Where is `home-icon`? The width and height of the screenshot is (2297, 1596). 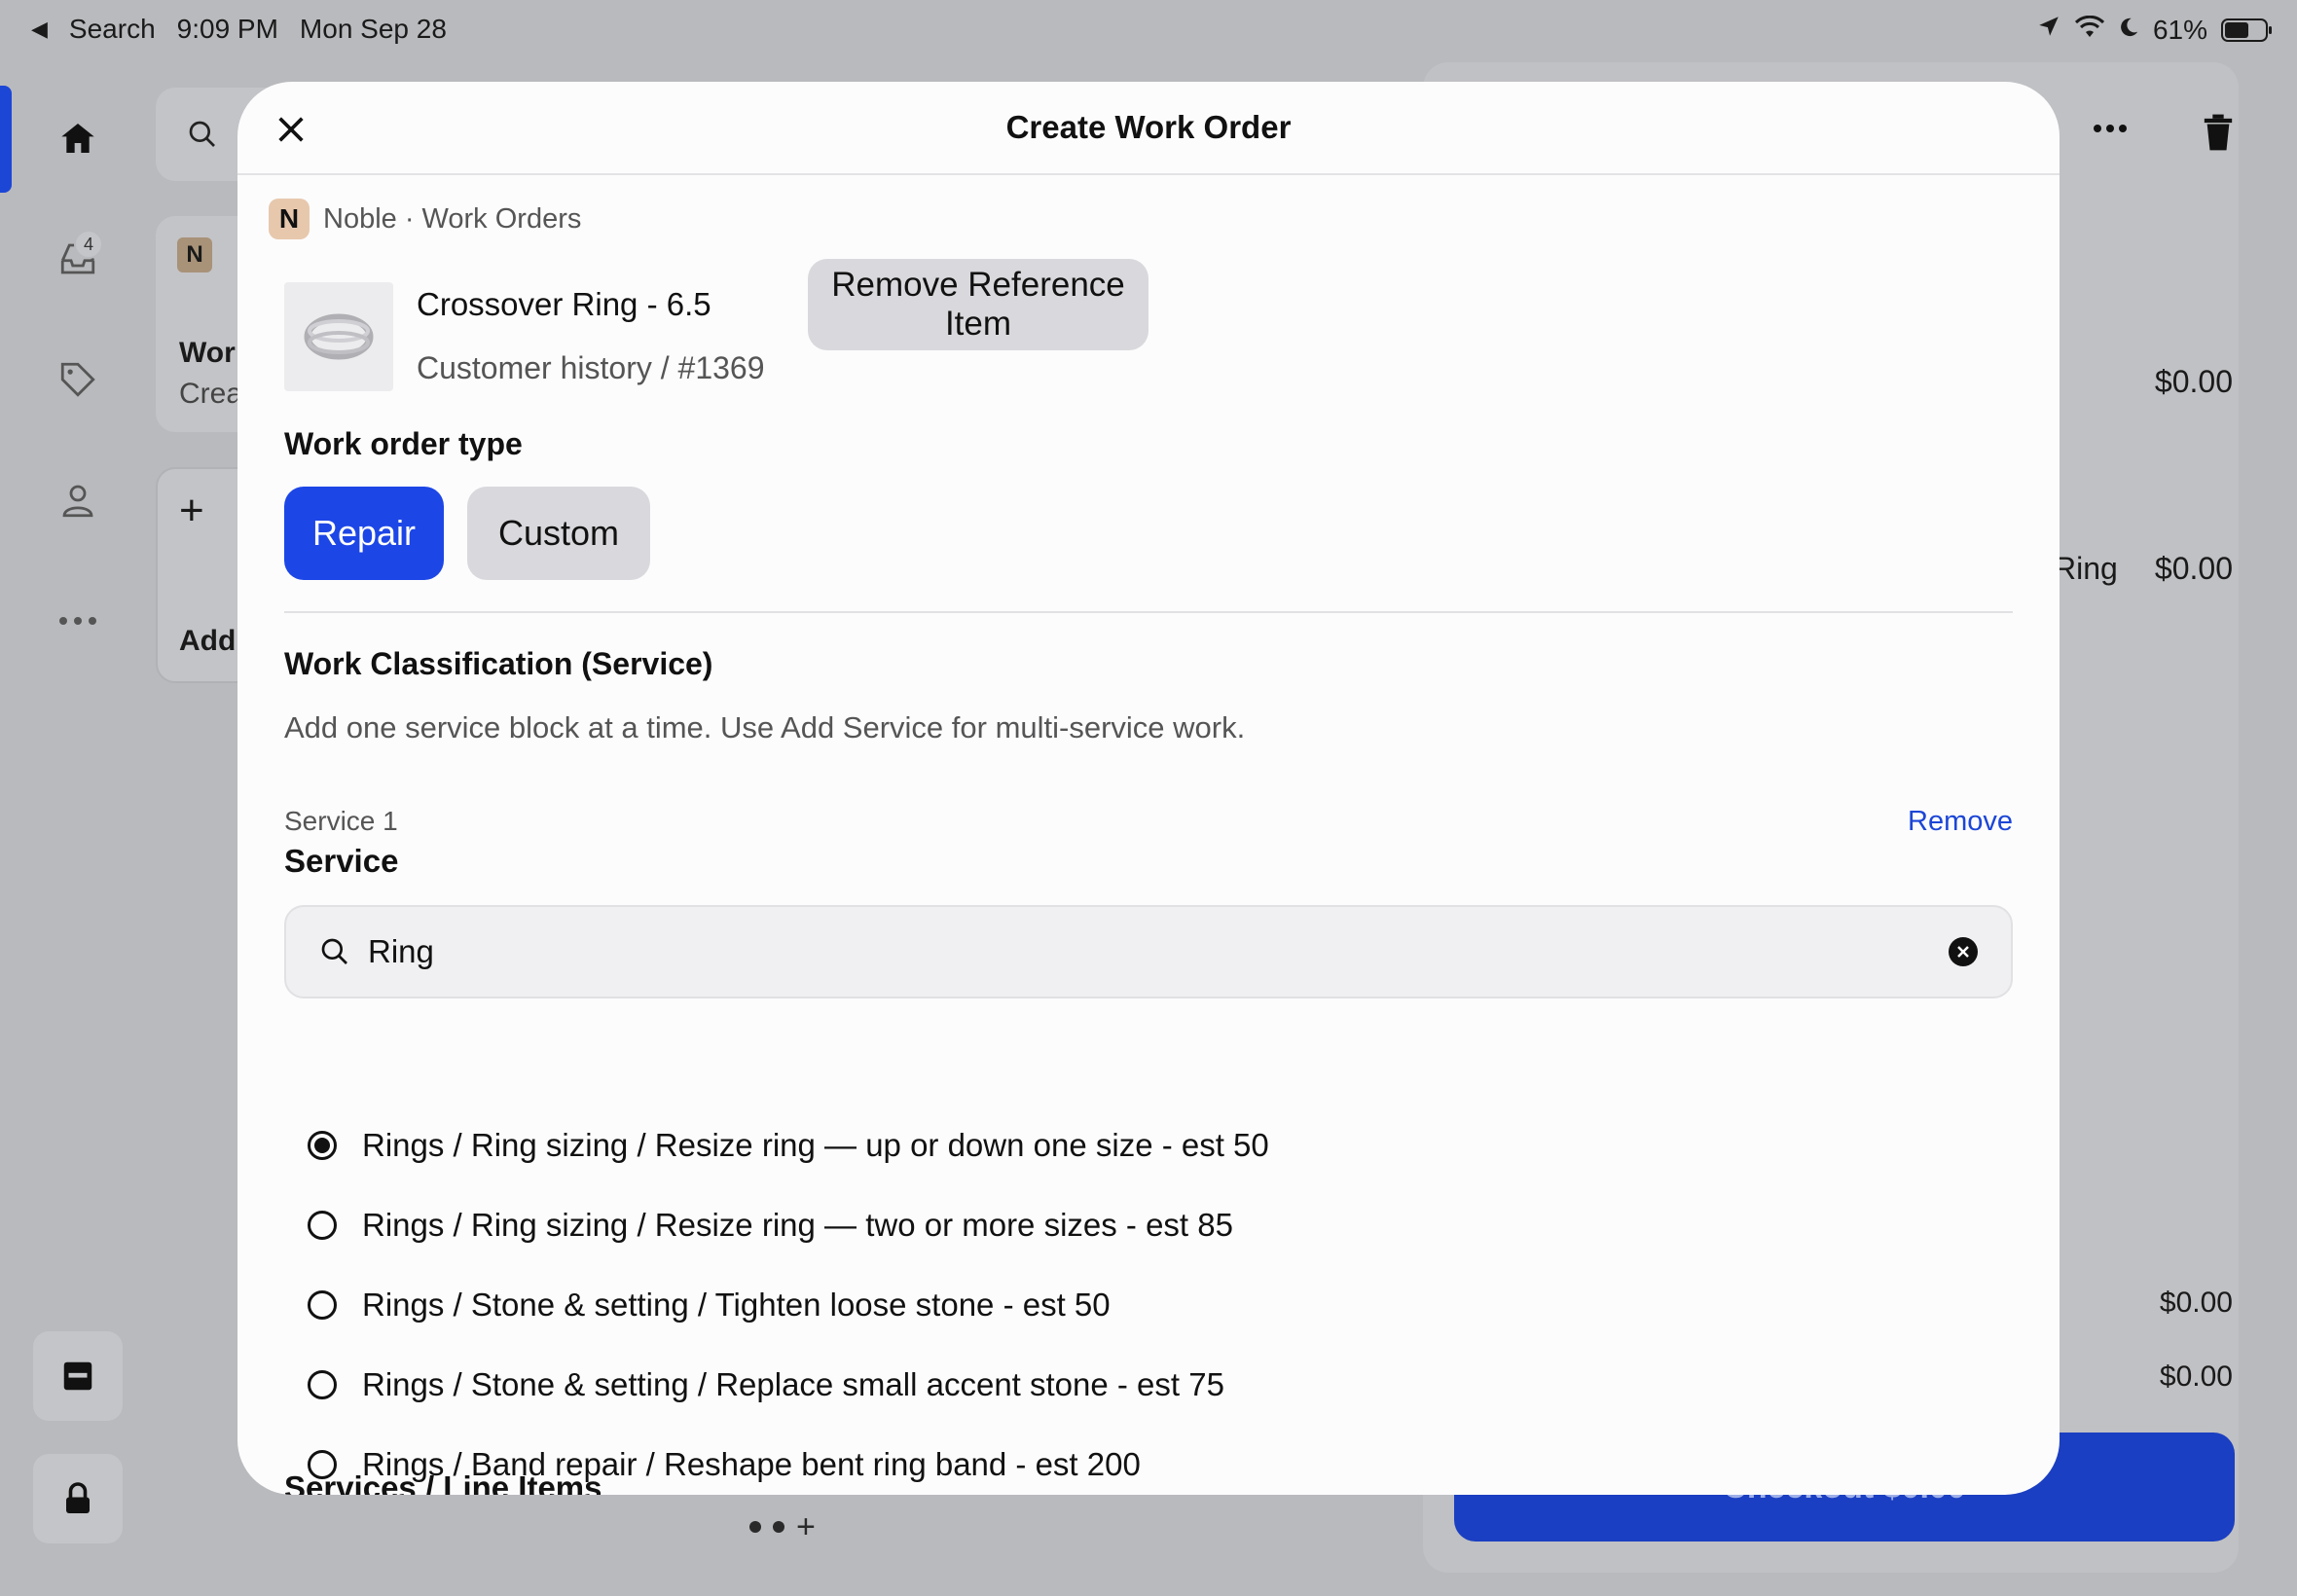
home-icon is located at coordinates (78, 138).